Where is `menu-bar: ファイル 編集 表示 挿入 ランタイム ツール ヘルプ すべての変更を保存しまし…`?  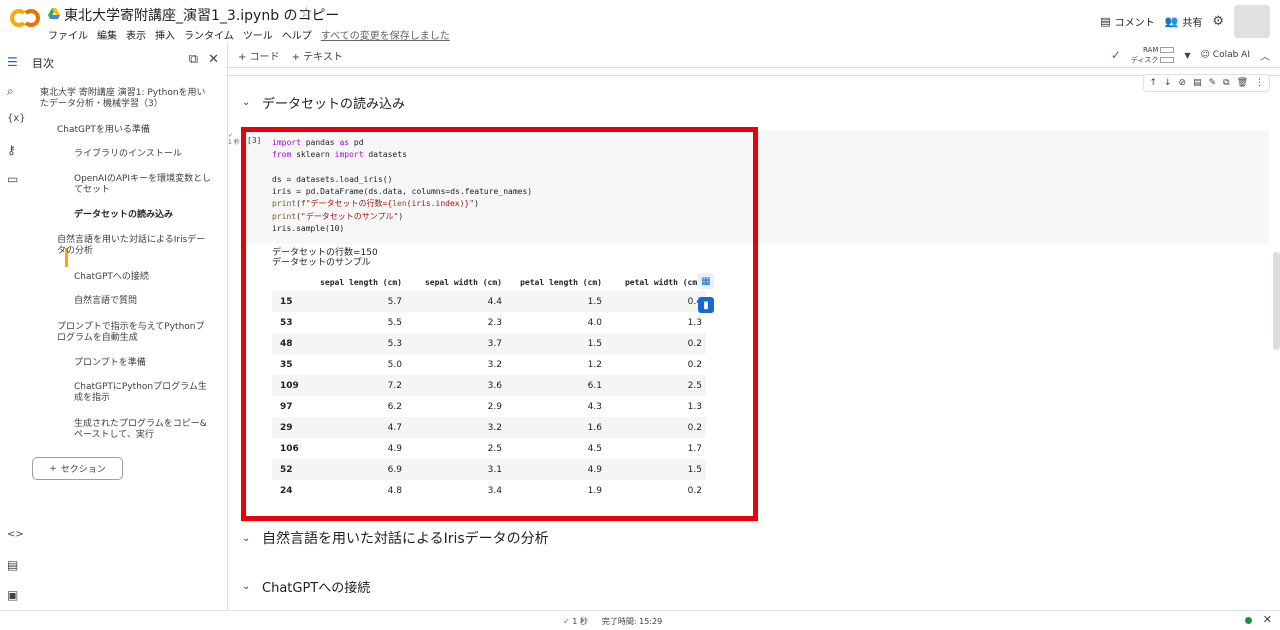 menu-bar: ファイル 編集 表示 挿入 ランタイム ツール ヘルプ すべての変更を保存しまし… is located at coordinates (249, 34).